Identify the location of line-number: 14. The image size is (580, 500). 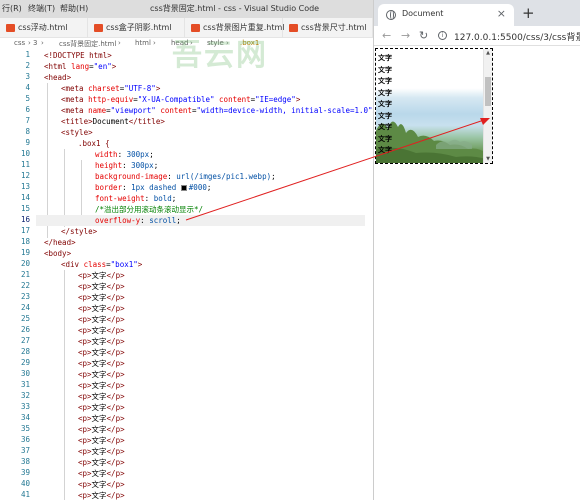
(25, 197).